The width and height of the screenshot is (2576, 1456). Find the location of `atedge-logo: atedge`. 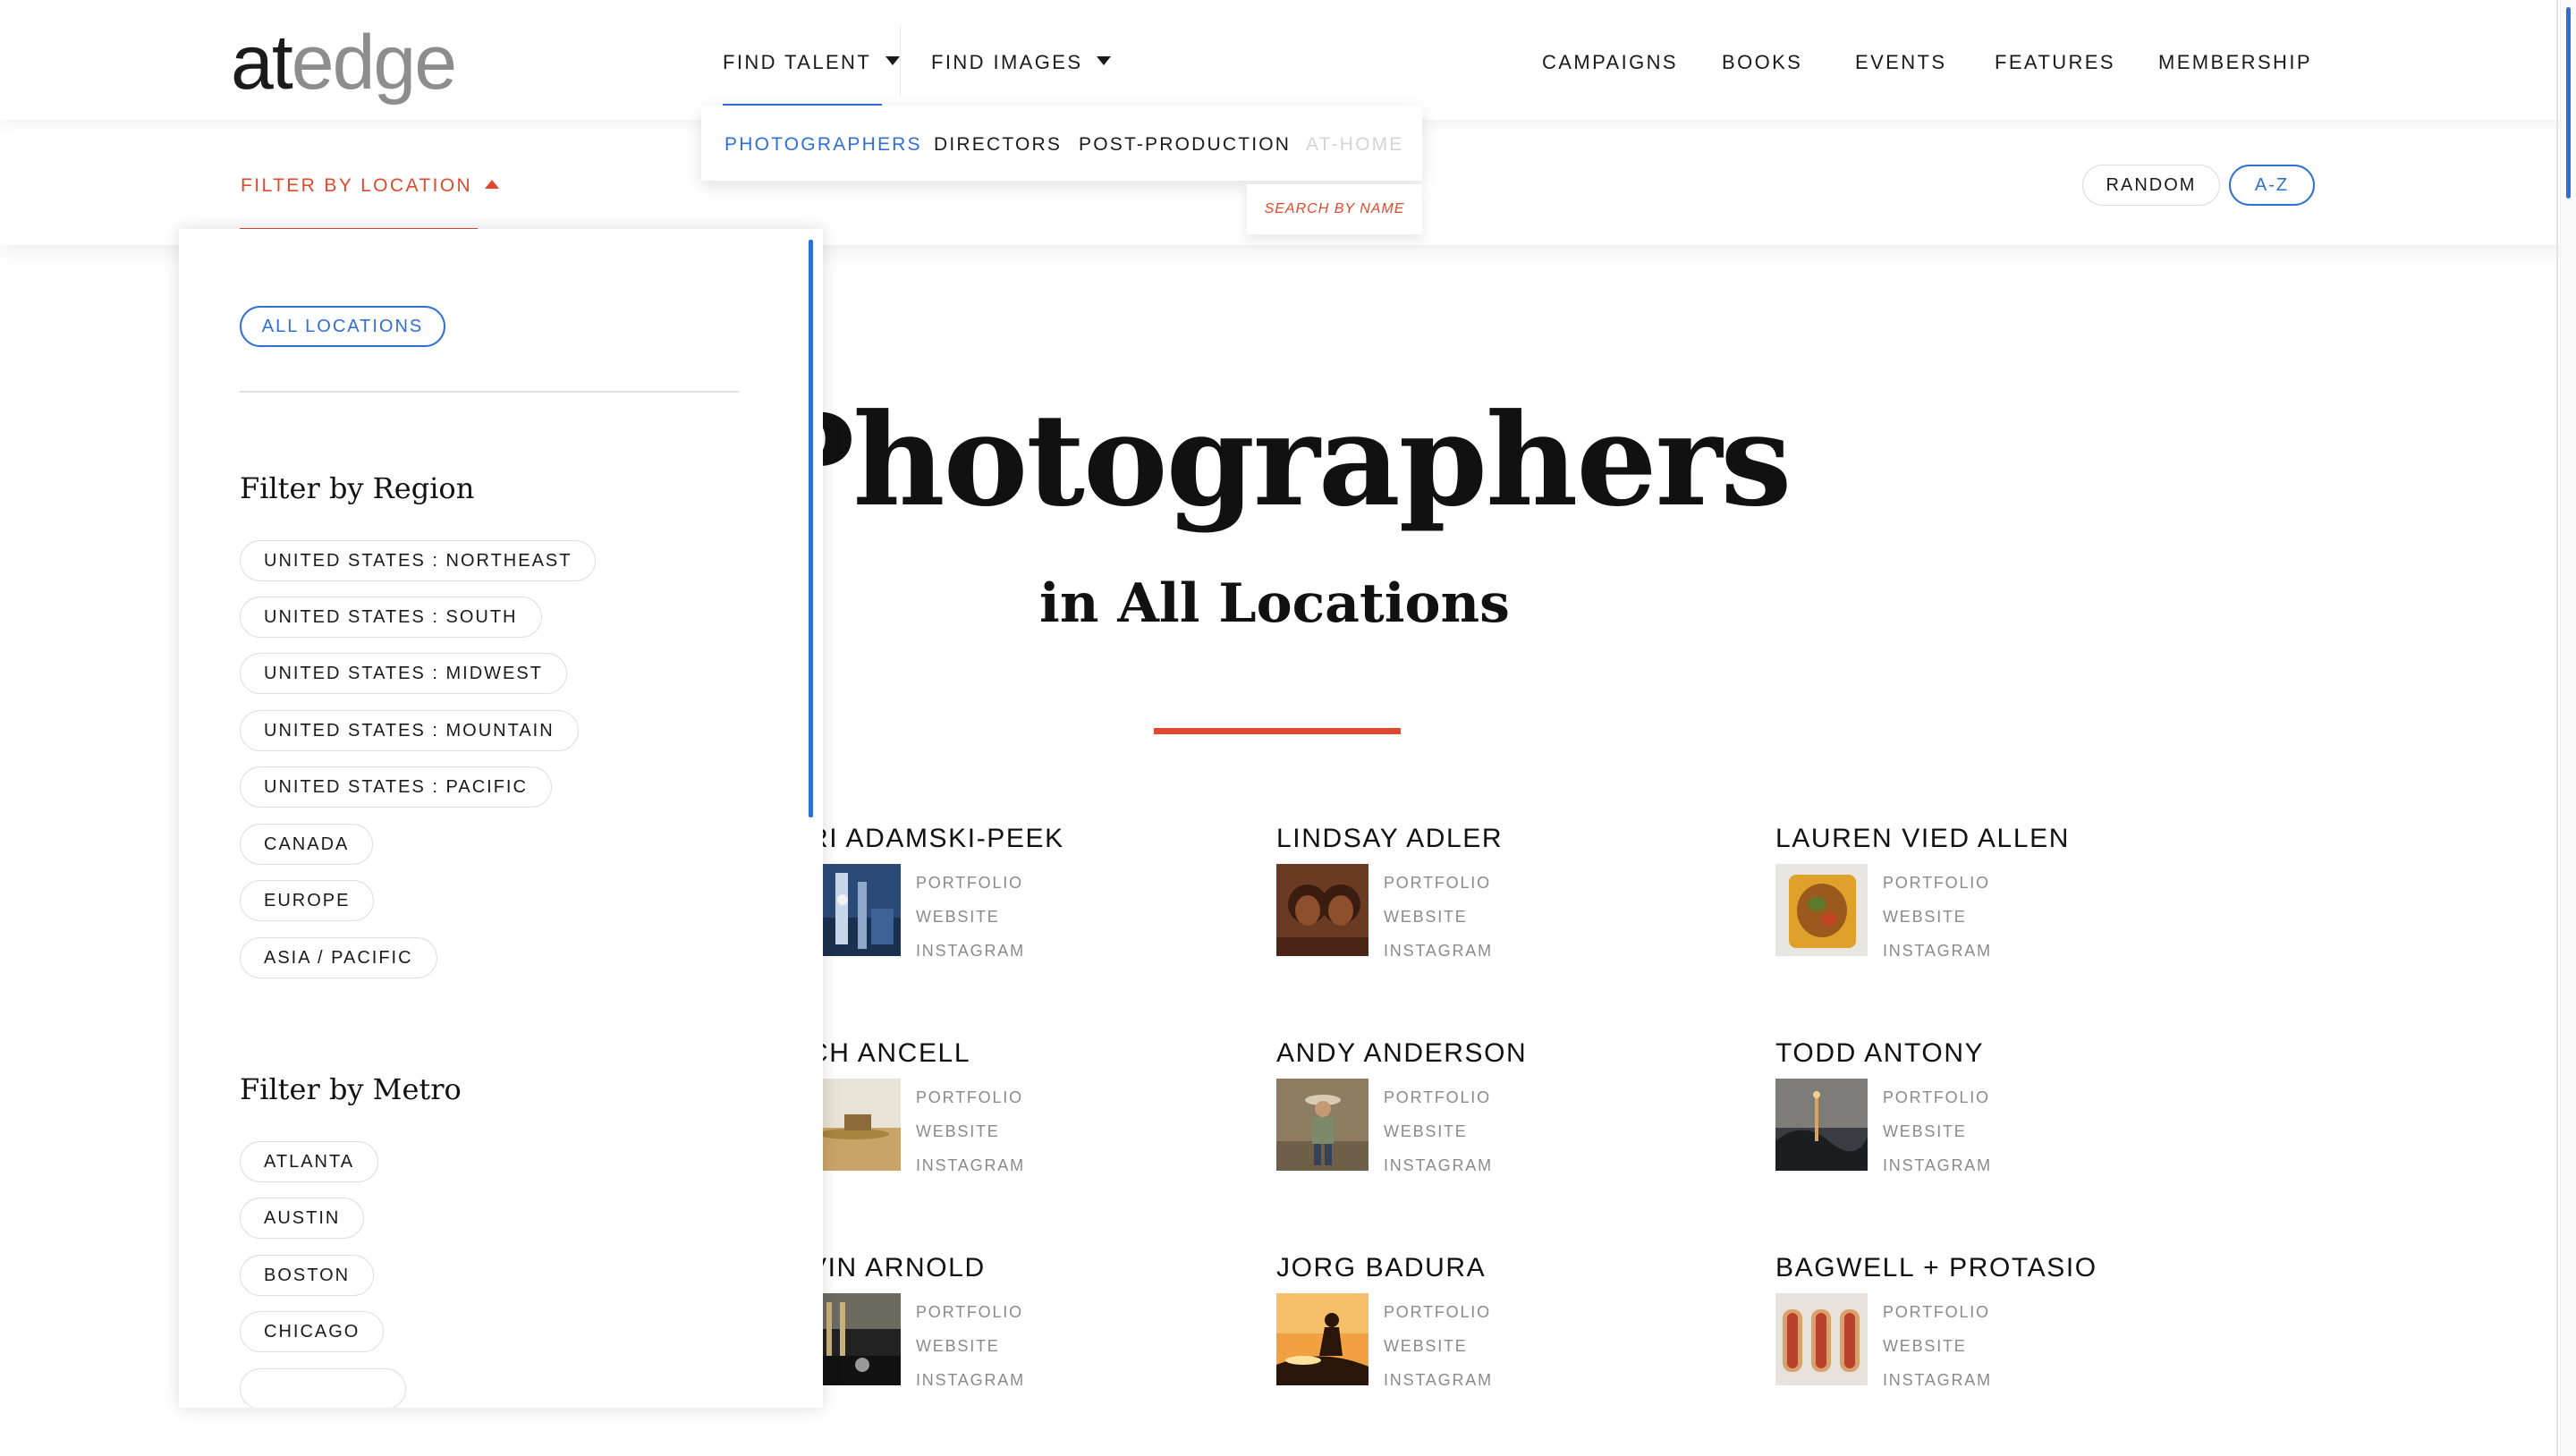

atedge-logo: atedge is located at coordinates (344, 63).